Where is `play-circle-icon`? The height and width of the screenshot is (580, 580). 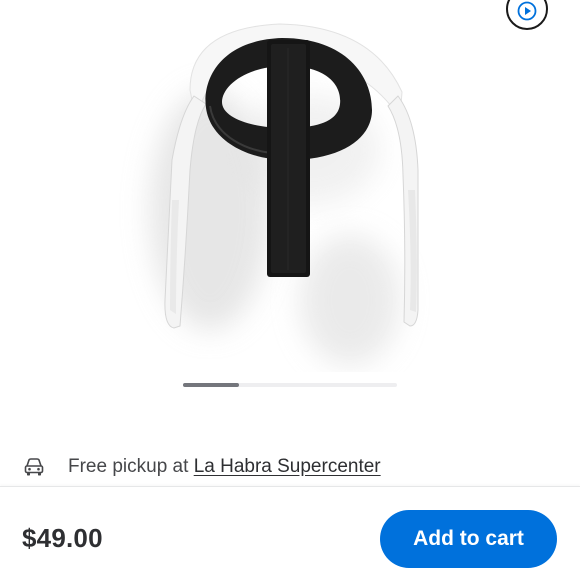 play-circle-icon is located at coordinates (527, 11).